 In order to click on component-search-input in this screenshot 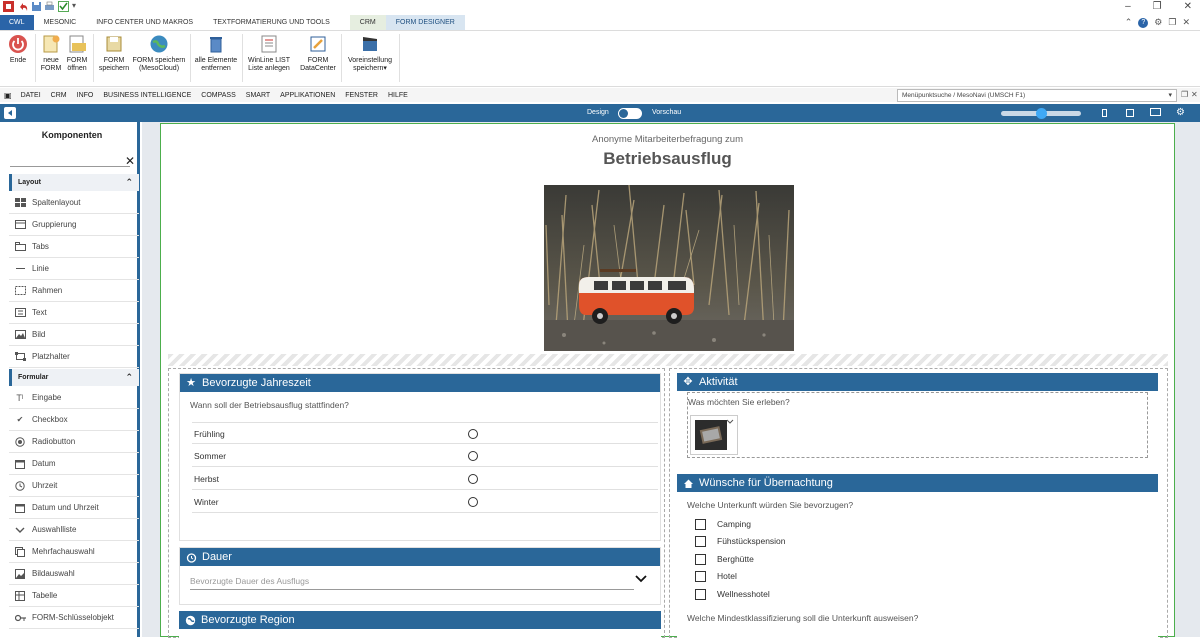, I will do `click(70, 160)`.